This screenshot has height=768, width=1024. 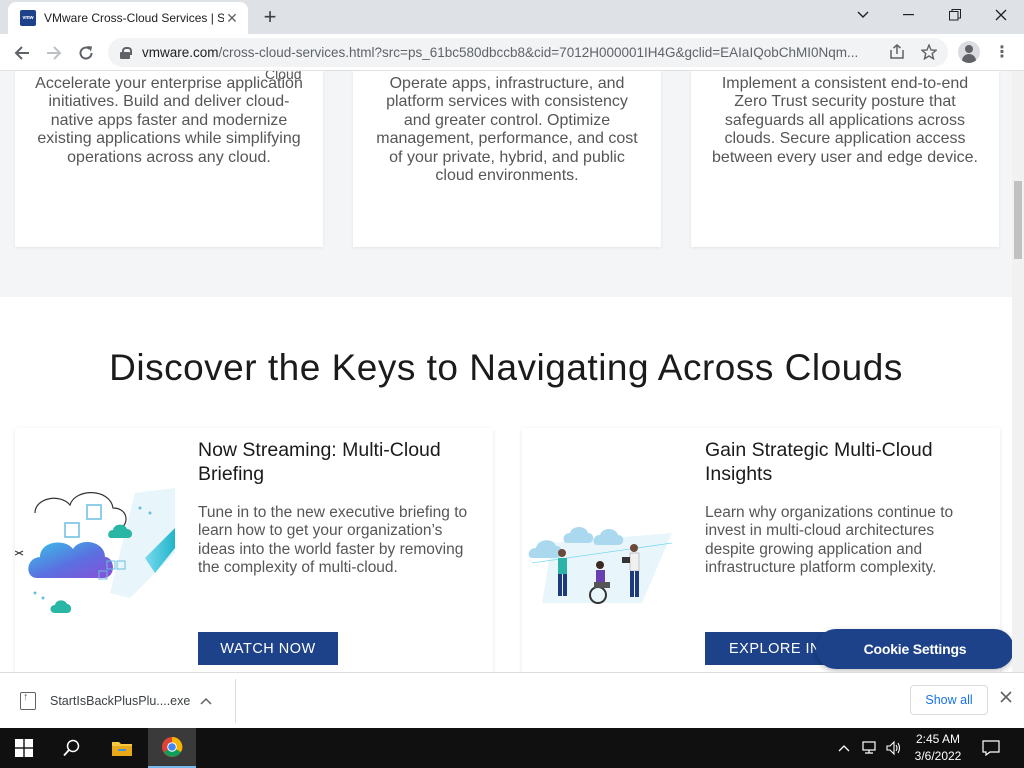 What do you see at coordinates (871, 748) in the screenshot?
I see `network-icon` at bounding box center [871, 748].